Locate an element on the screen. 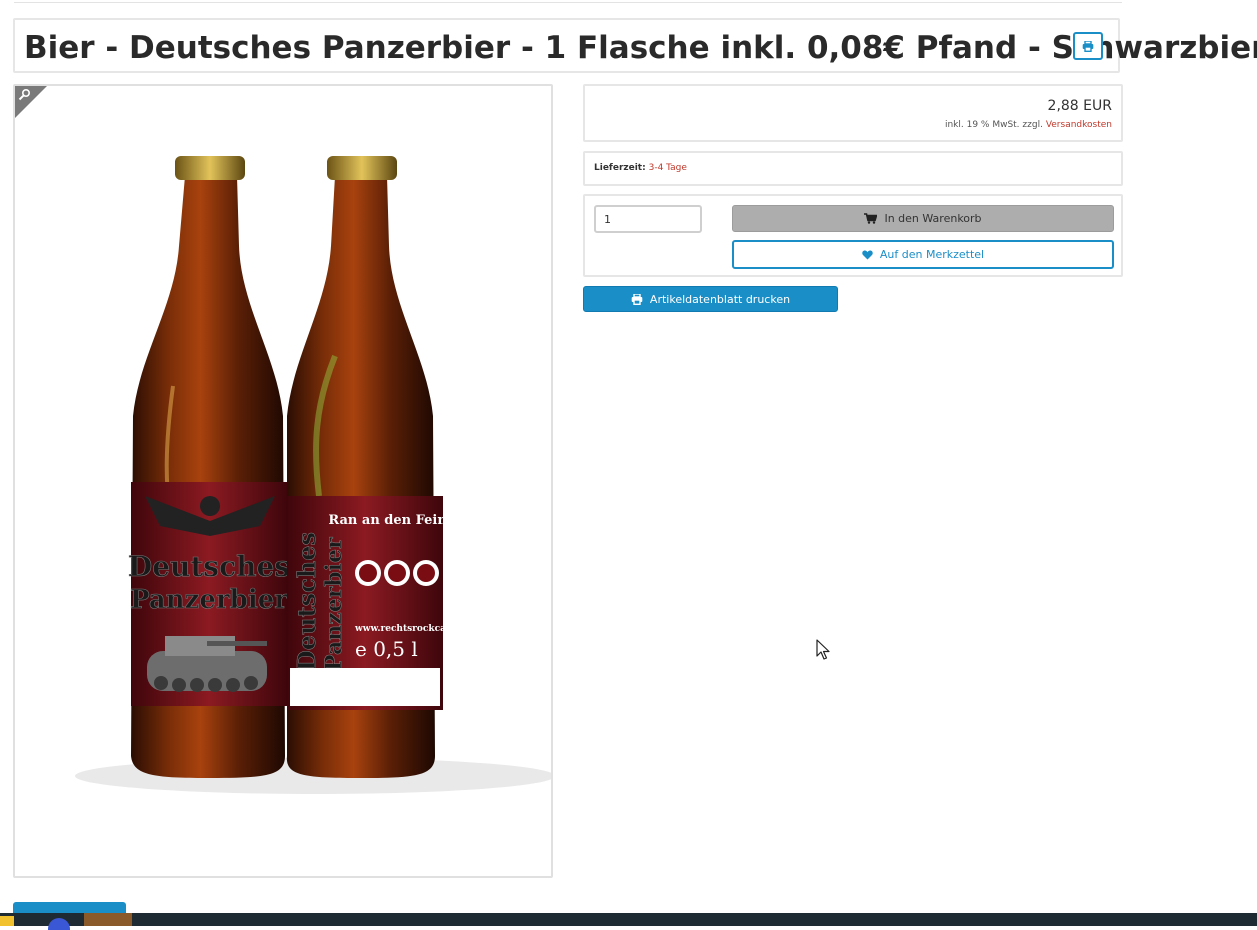 The image size is (1257, 930). cursor-icon is located at coordinates (823, 649).